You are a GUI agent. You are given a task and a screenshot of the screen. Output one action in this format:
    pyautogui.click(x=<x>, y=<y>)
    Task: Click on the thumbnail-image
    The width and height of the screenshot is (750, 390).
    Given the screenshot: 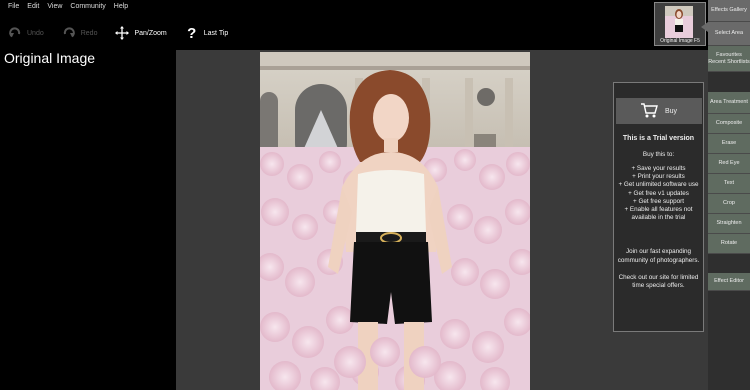 What is the action you would take?
    pyautogui.click(x=679, y=22)
    